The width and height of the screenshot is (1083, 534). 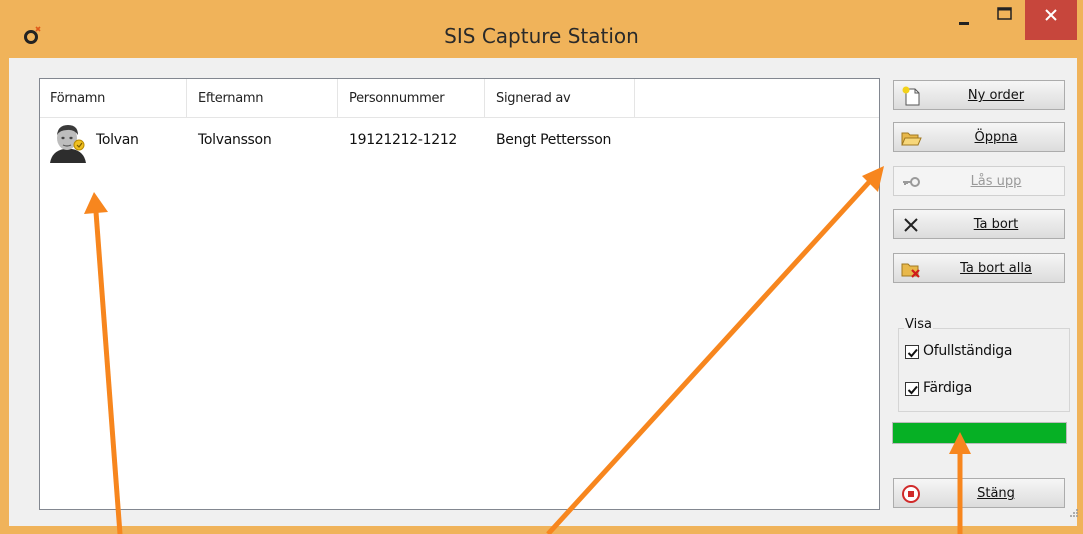 What do you see at coordinates (108, 372) in the screenshot?
I see `annotation-arrow-avatar` at bounding box center [108, 372].